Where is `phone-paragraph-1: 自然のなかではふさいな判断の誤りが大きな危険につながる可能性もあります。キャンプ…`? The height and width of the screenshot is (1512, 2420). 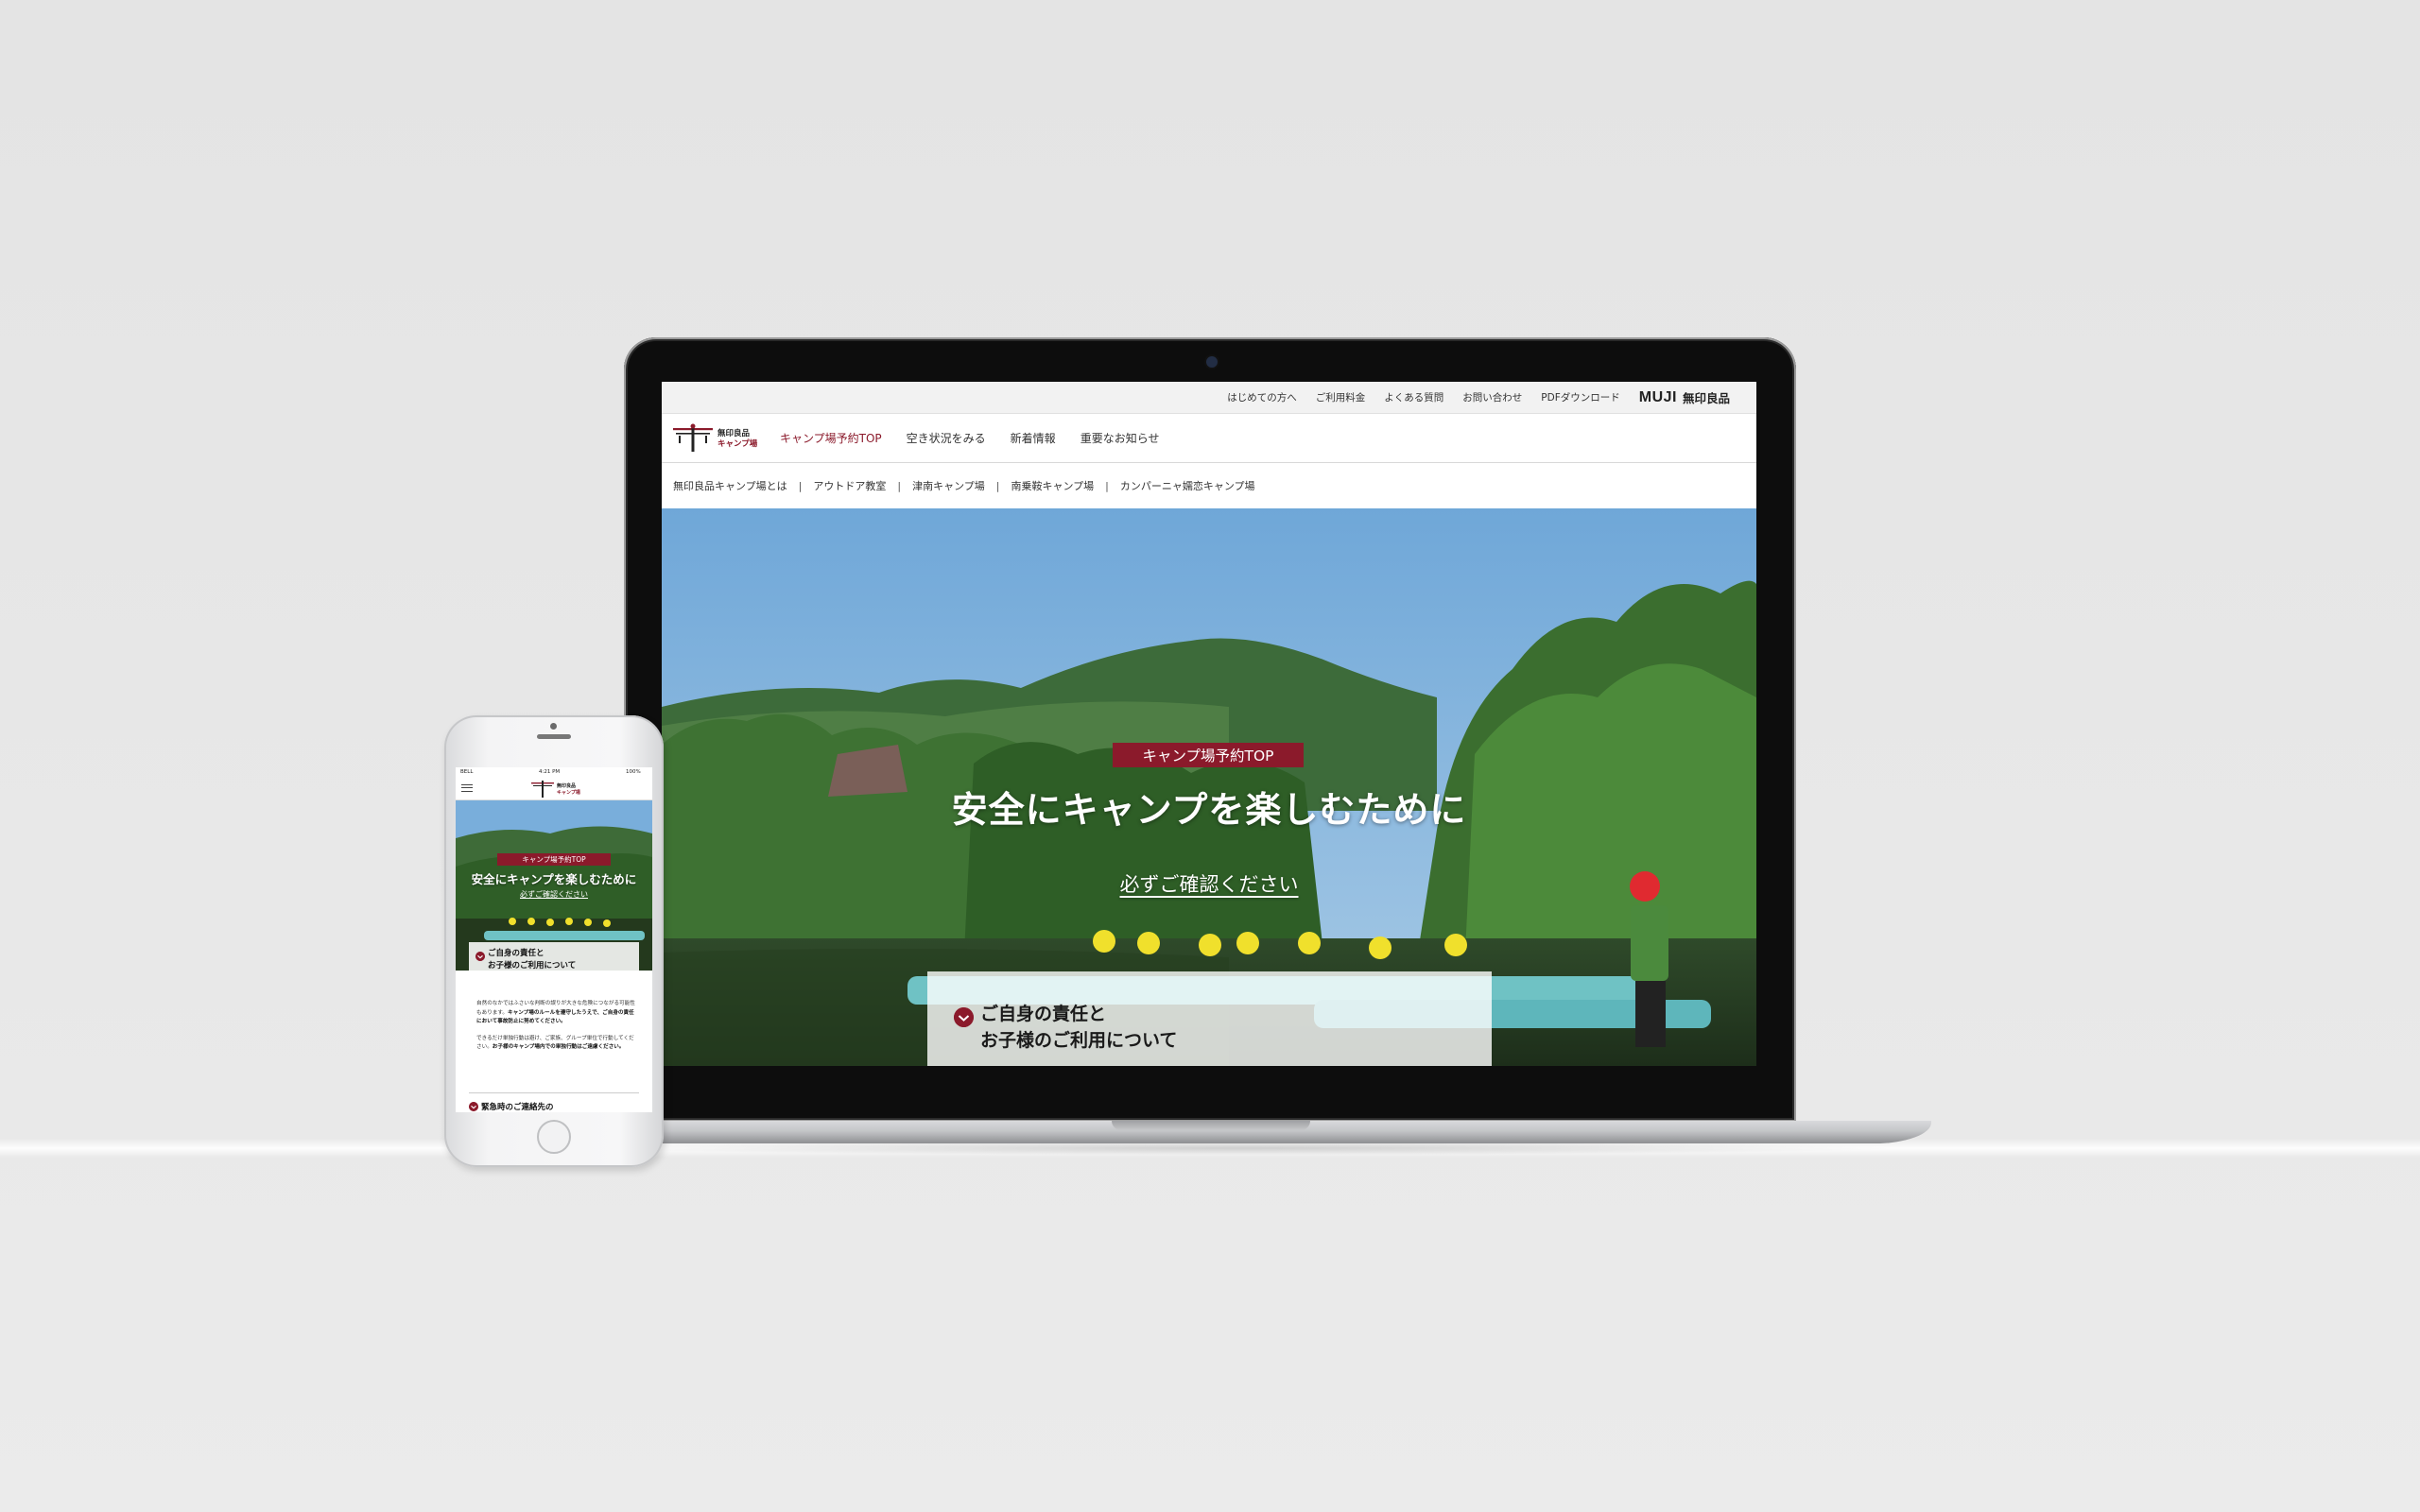 phone-paragraph-1: 自然のなかではふさいな判断の誤りが大きな危険につながる可能性もあります。キャンプ… is located at coordinates (555, 1013).